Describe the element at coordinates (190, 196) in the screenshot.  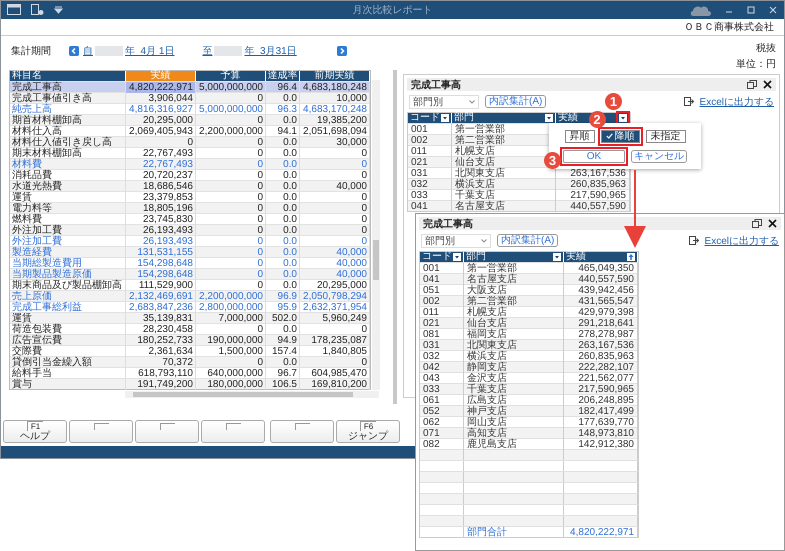
I see `table-row: 運賃 23,379,853 0 0.0 0` at that location.